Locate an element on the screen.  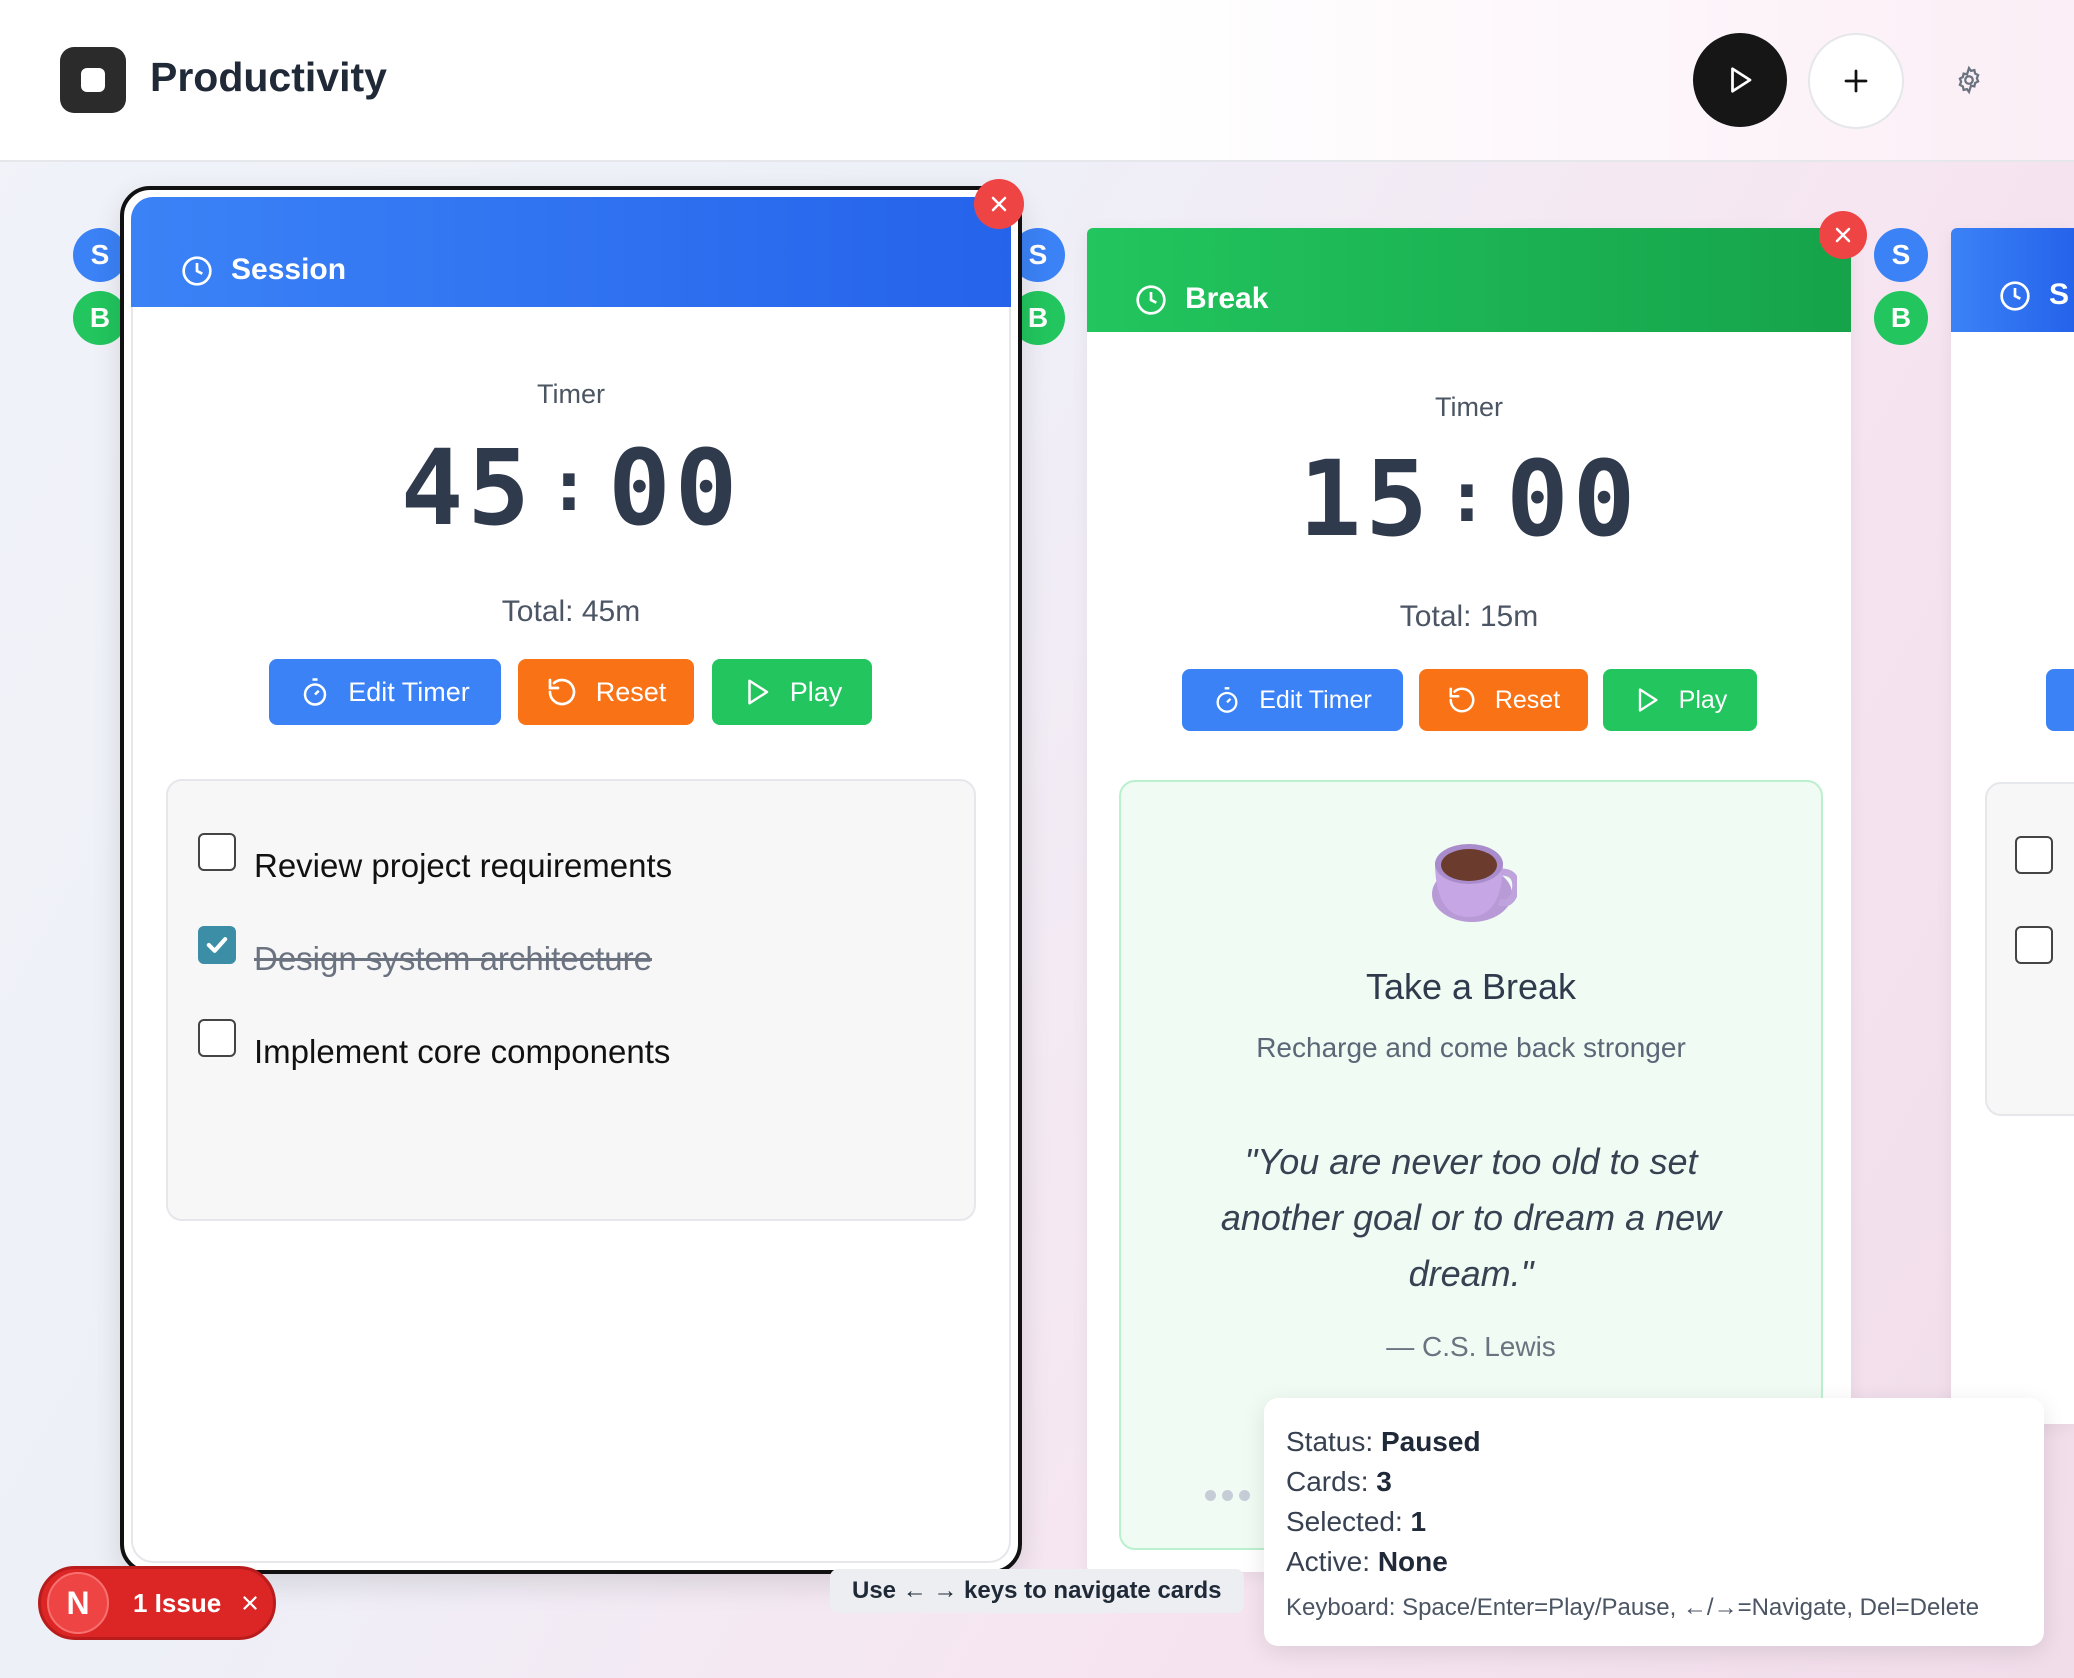
edit-timer-button is located at coordinates (2060, 700).